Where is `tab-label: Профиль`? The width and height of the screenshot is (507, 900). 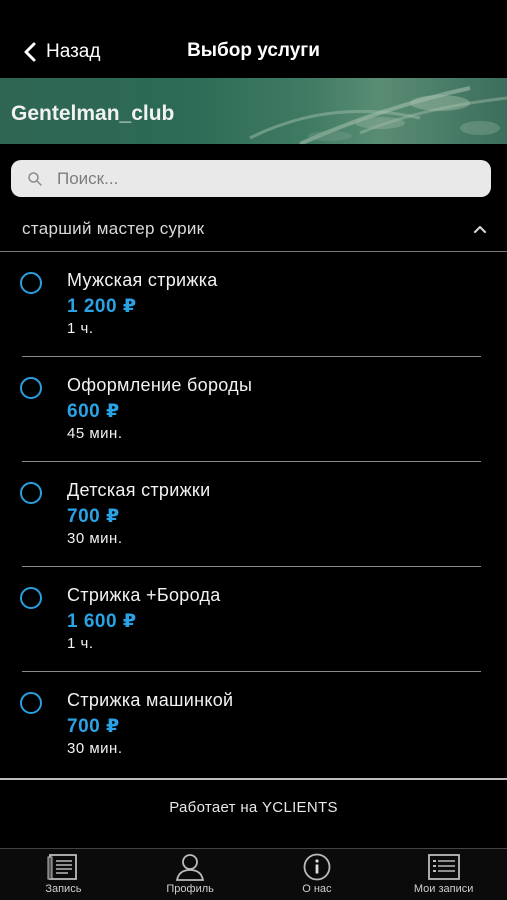
tab-label: Профиль is located at coordinates (190, 889).